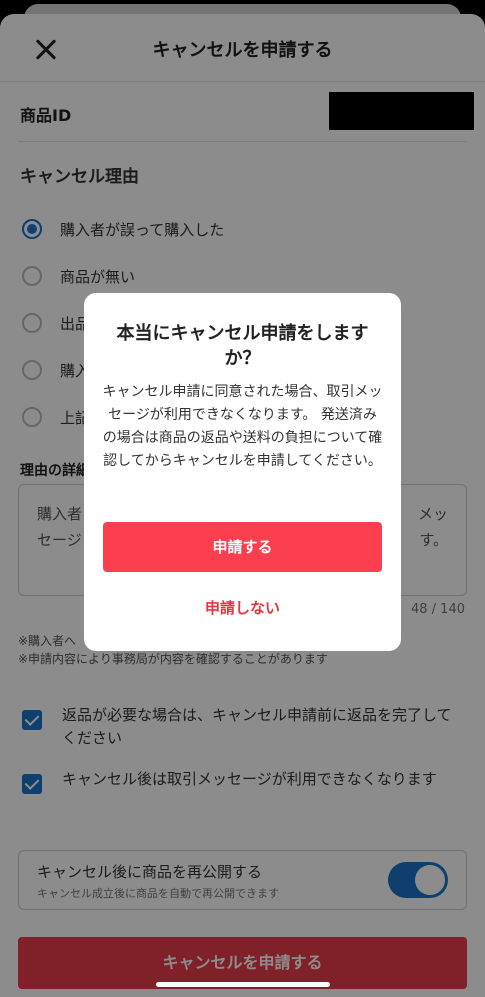 This screenshot has width=485, height=997. Describe the element at coordinates (242, 608) in the screenshot. I see `cancel-apply-button: 申請しない` at that location.